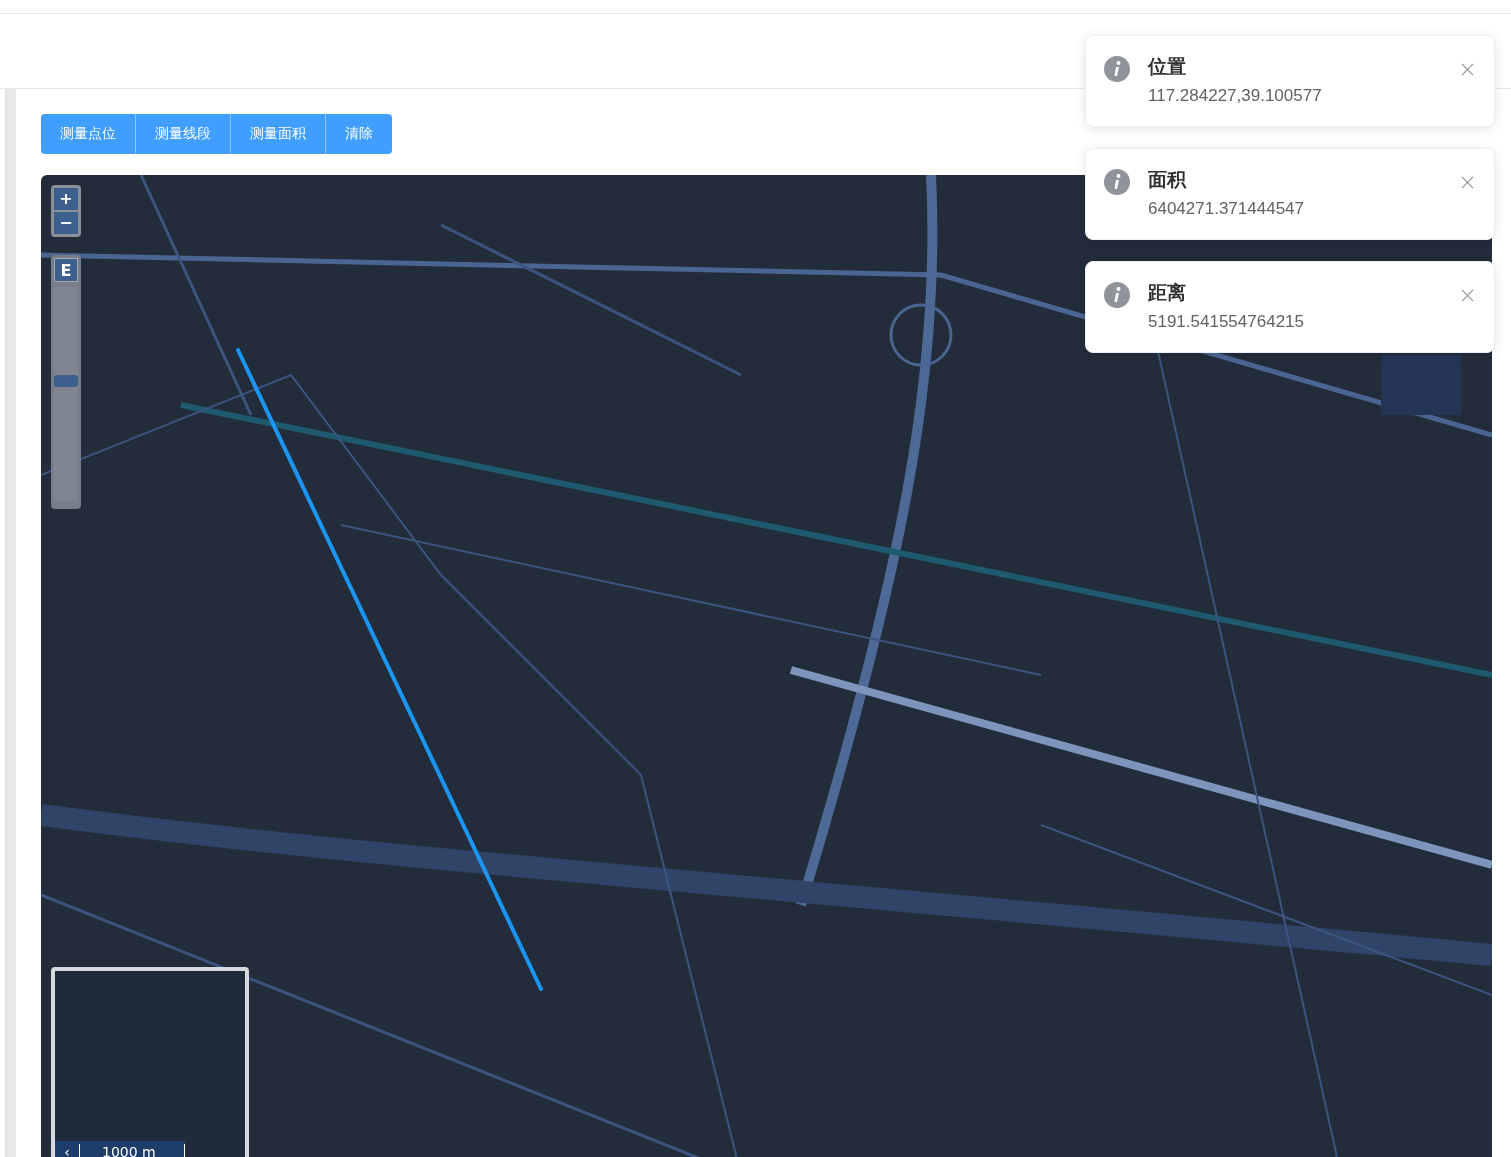 Image resolution: width=1511 pixels, height=1157 pixels. Describe the element at coordinates (132, 1150) in the screenshot. I see `scale-label: 1000 m` at that location.